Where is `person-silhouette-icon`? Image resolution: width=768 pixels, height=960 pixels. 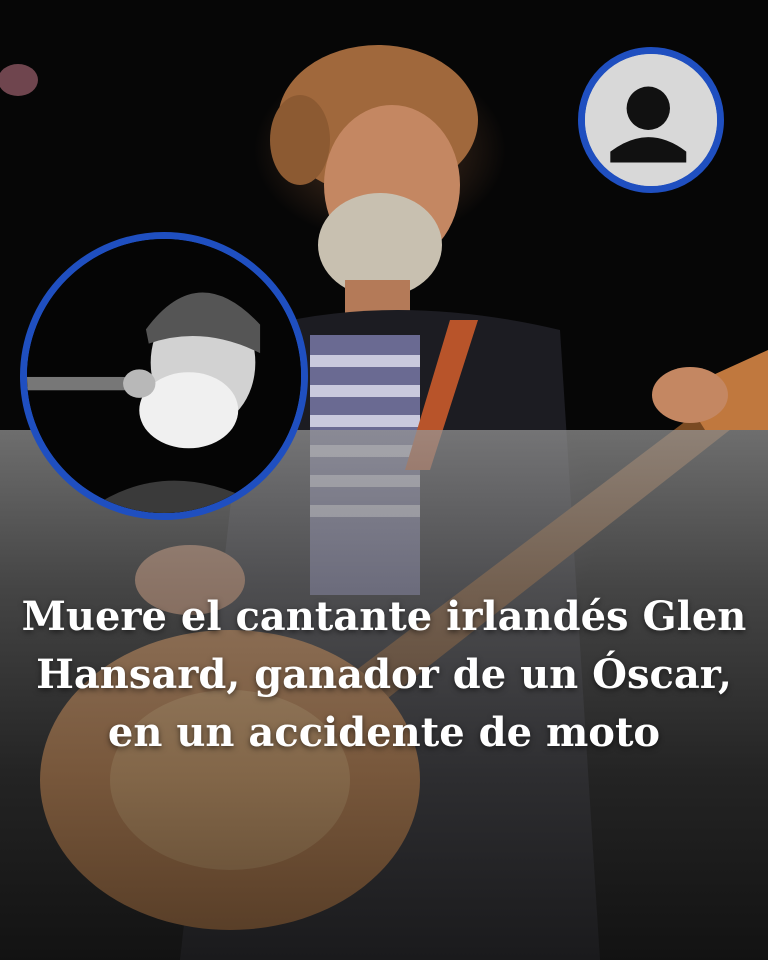 person-silhouette-icon is located at coordinates (651, 120).